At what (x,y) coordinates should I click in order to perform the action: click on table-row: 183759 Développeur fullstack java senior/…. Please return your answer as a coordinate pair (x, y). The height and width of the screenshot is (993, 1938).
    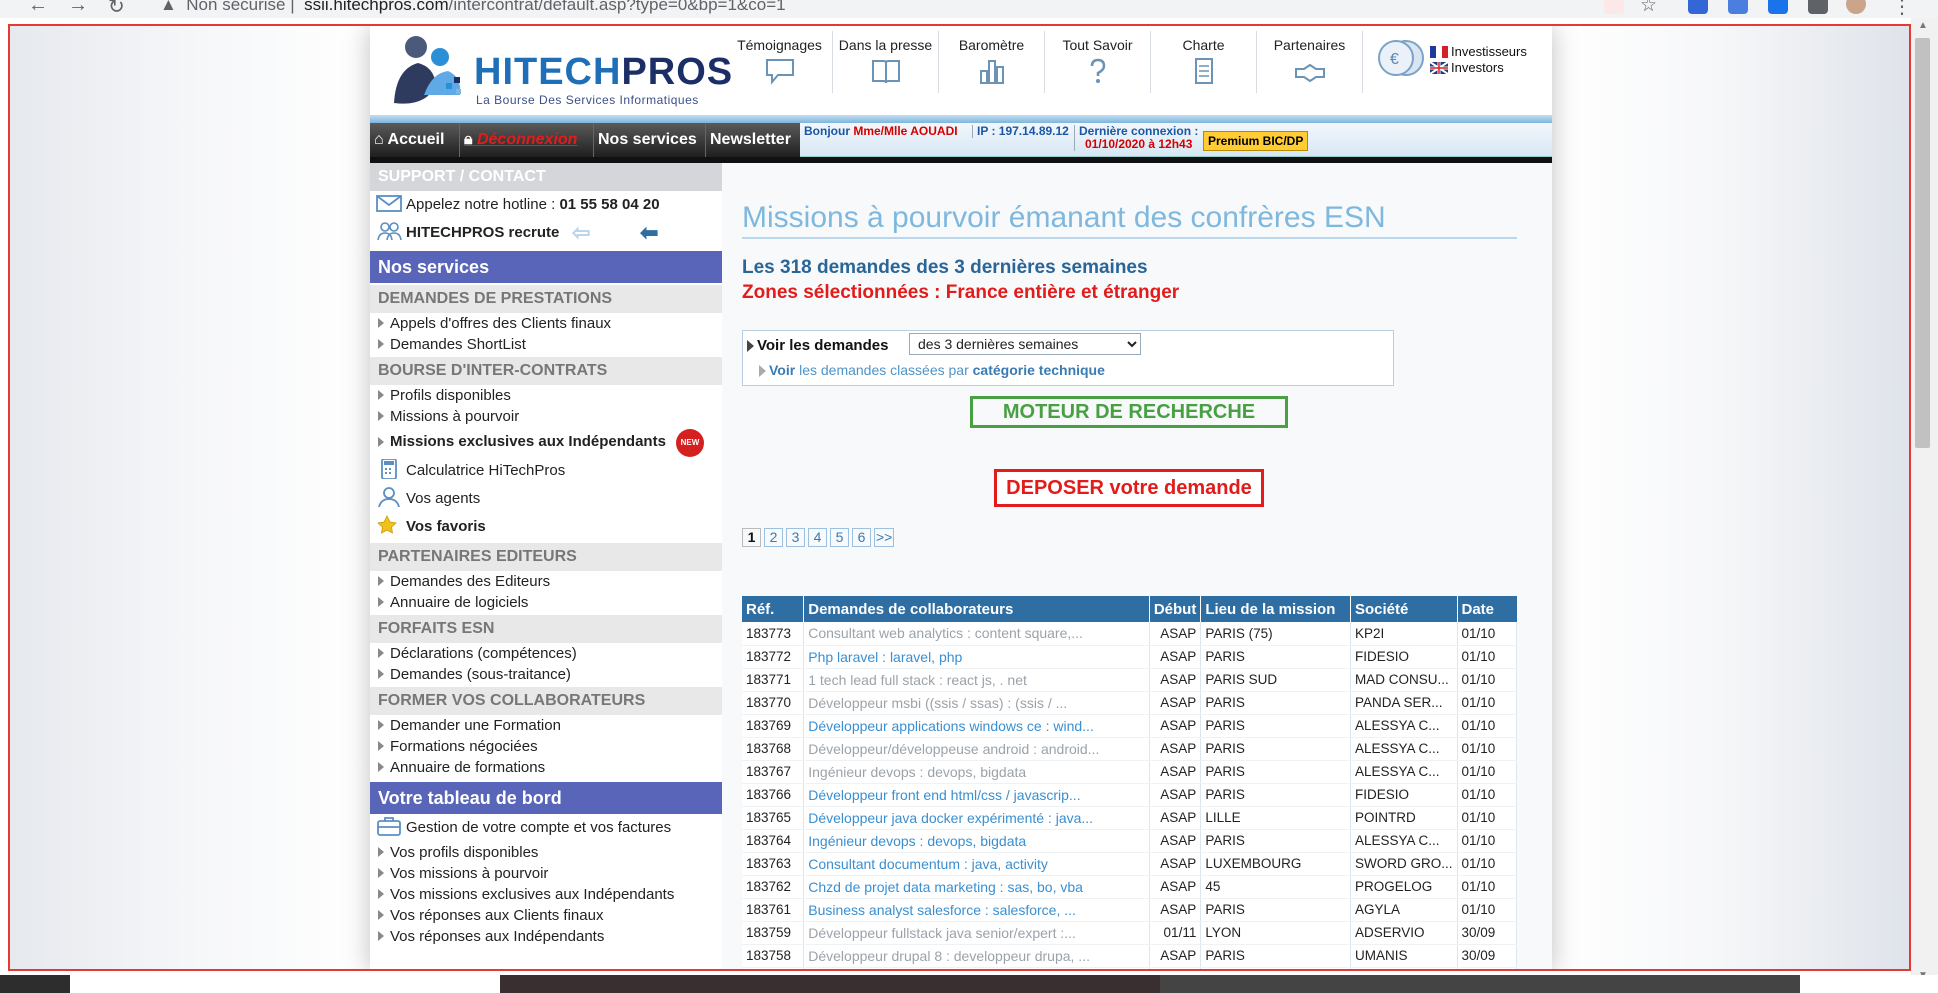
    Looking at the image, I should click on (1129, 933).